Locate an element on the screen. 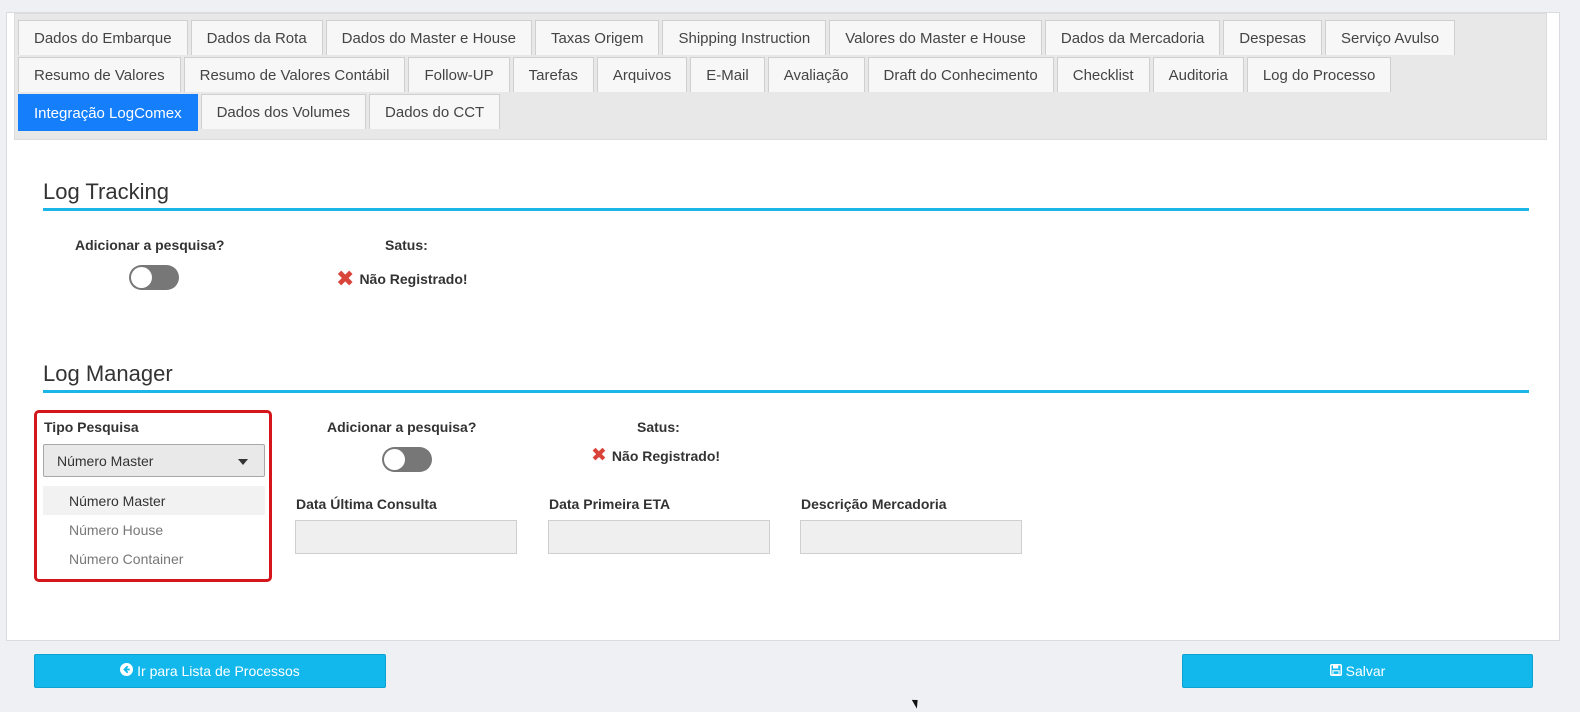  log-tracking-title: Log Tracking is located at coordinates (106, 191).